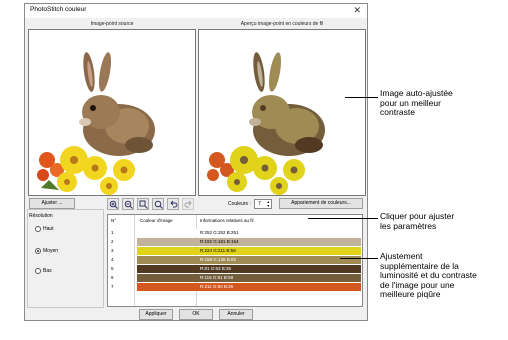  What do you see at coordinates (259, 204) in the screenshot?
I see `colors-count-value: 7` at bounding box center [259, 204].